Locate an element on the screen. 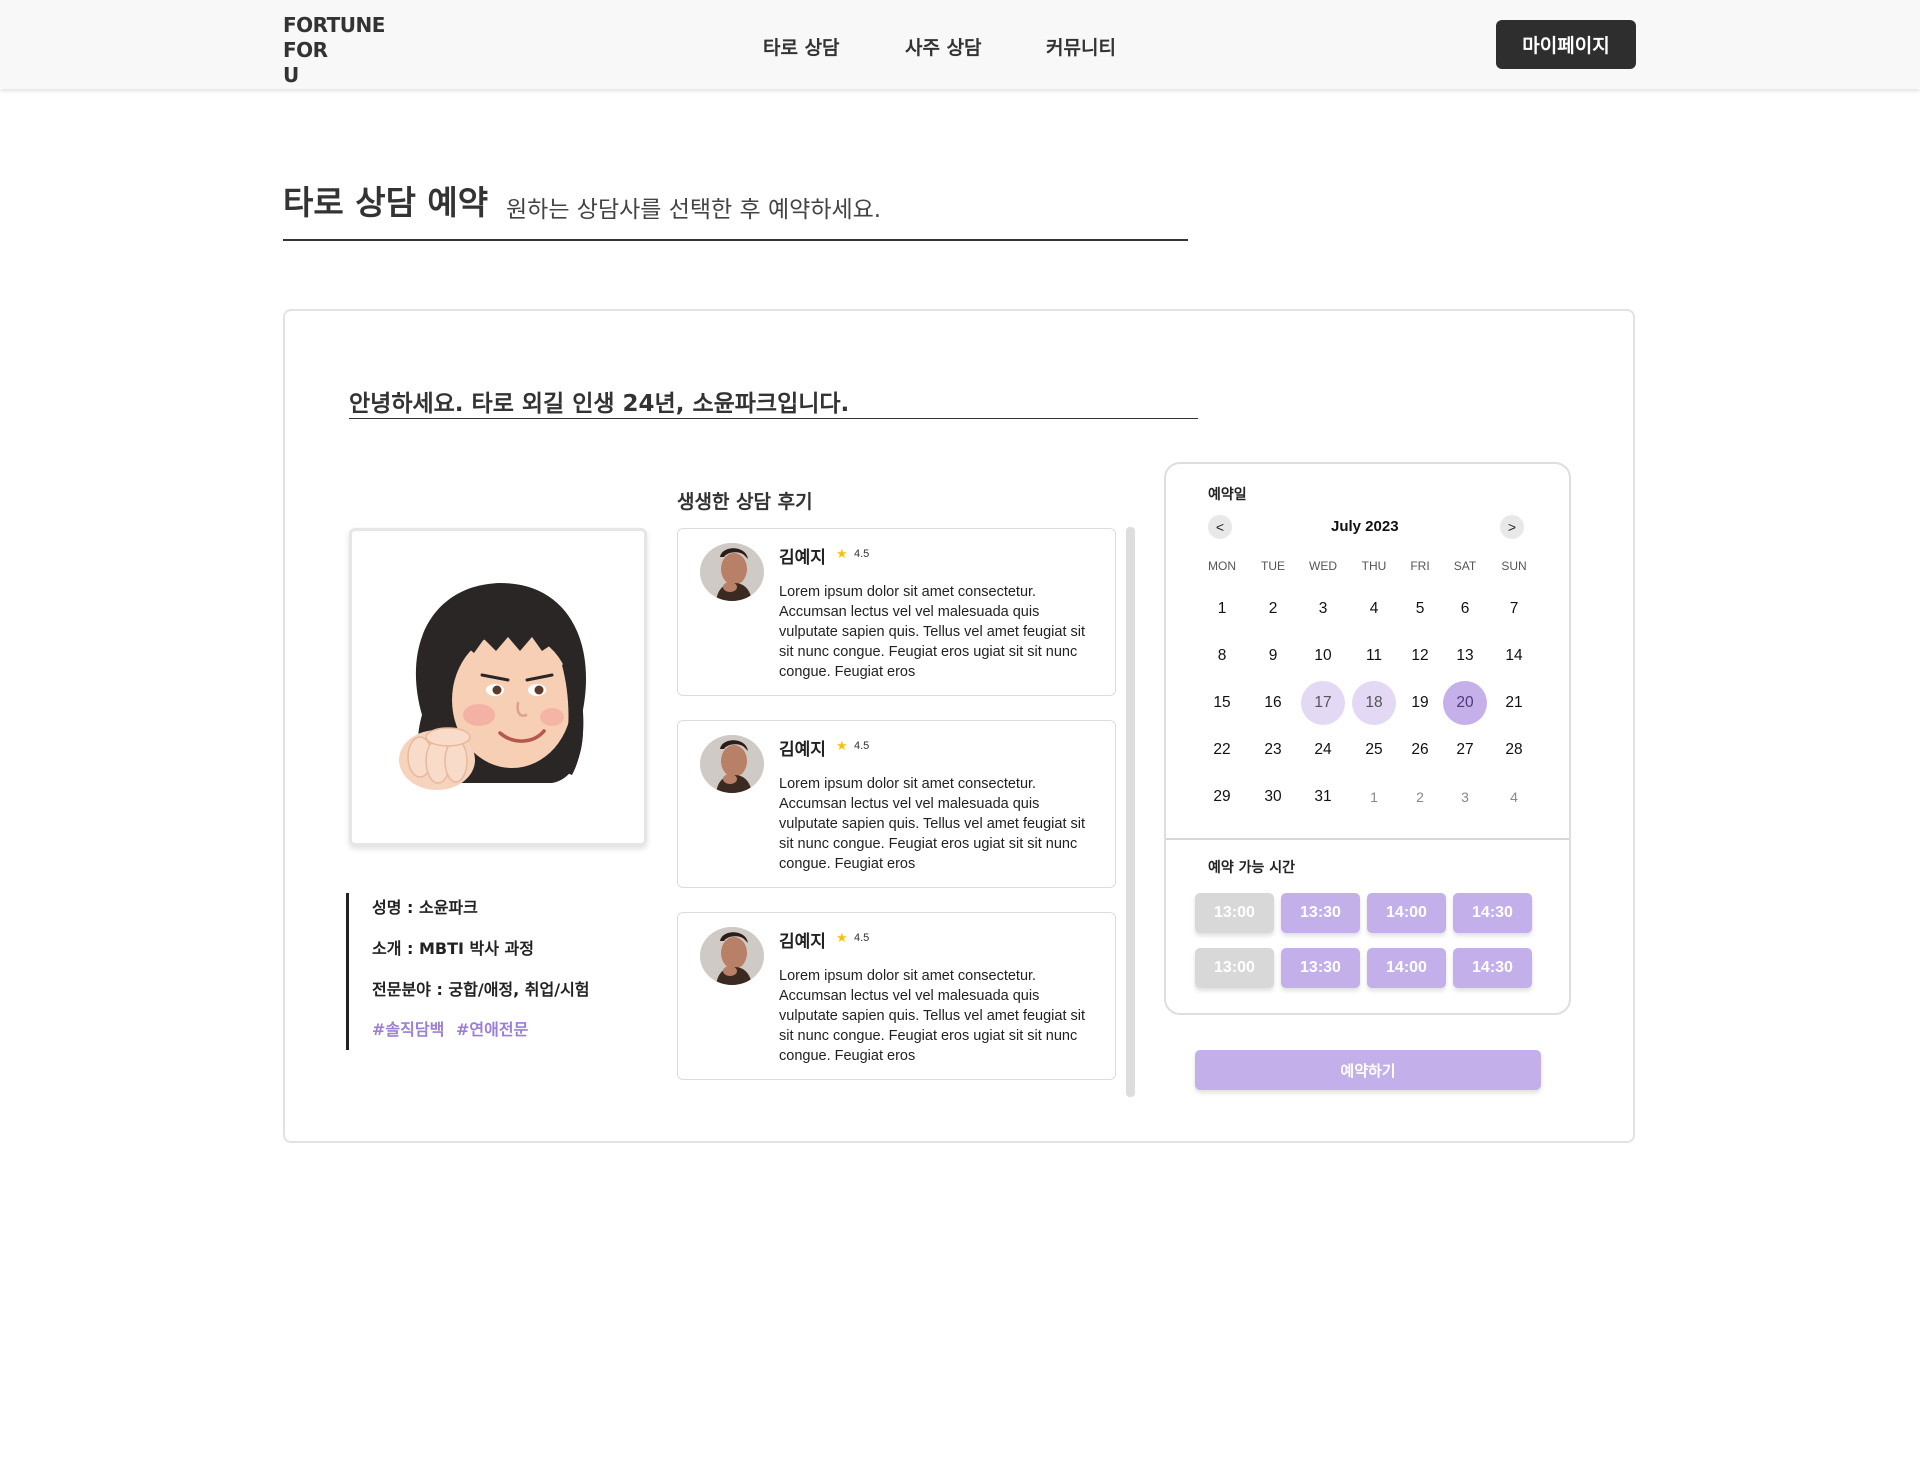 The width and height of the screenshot is (1920, 1477). mypage-button: 마이페이지 is located at coordinates (1566, 44).